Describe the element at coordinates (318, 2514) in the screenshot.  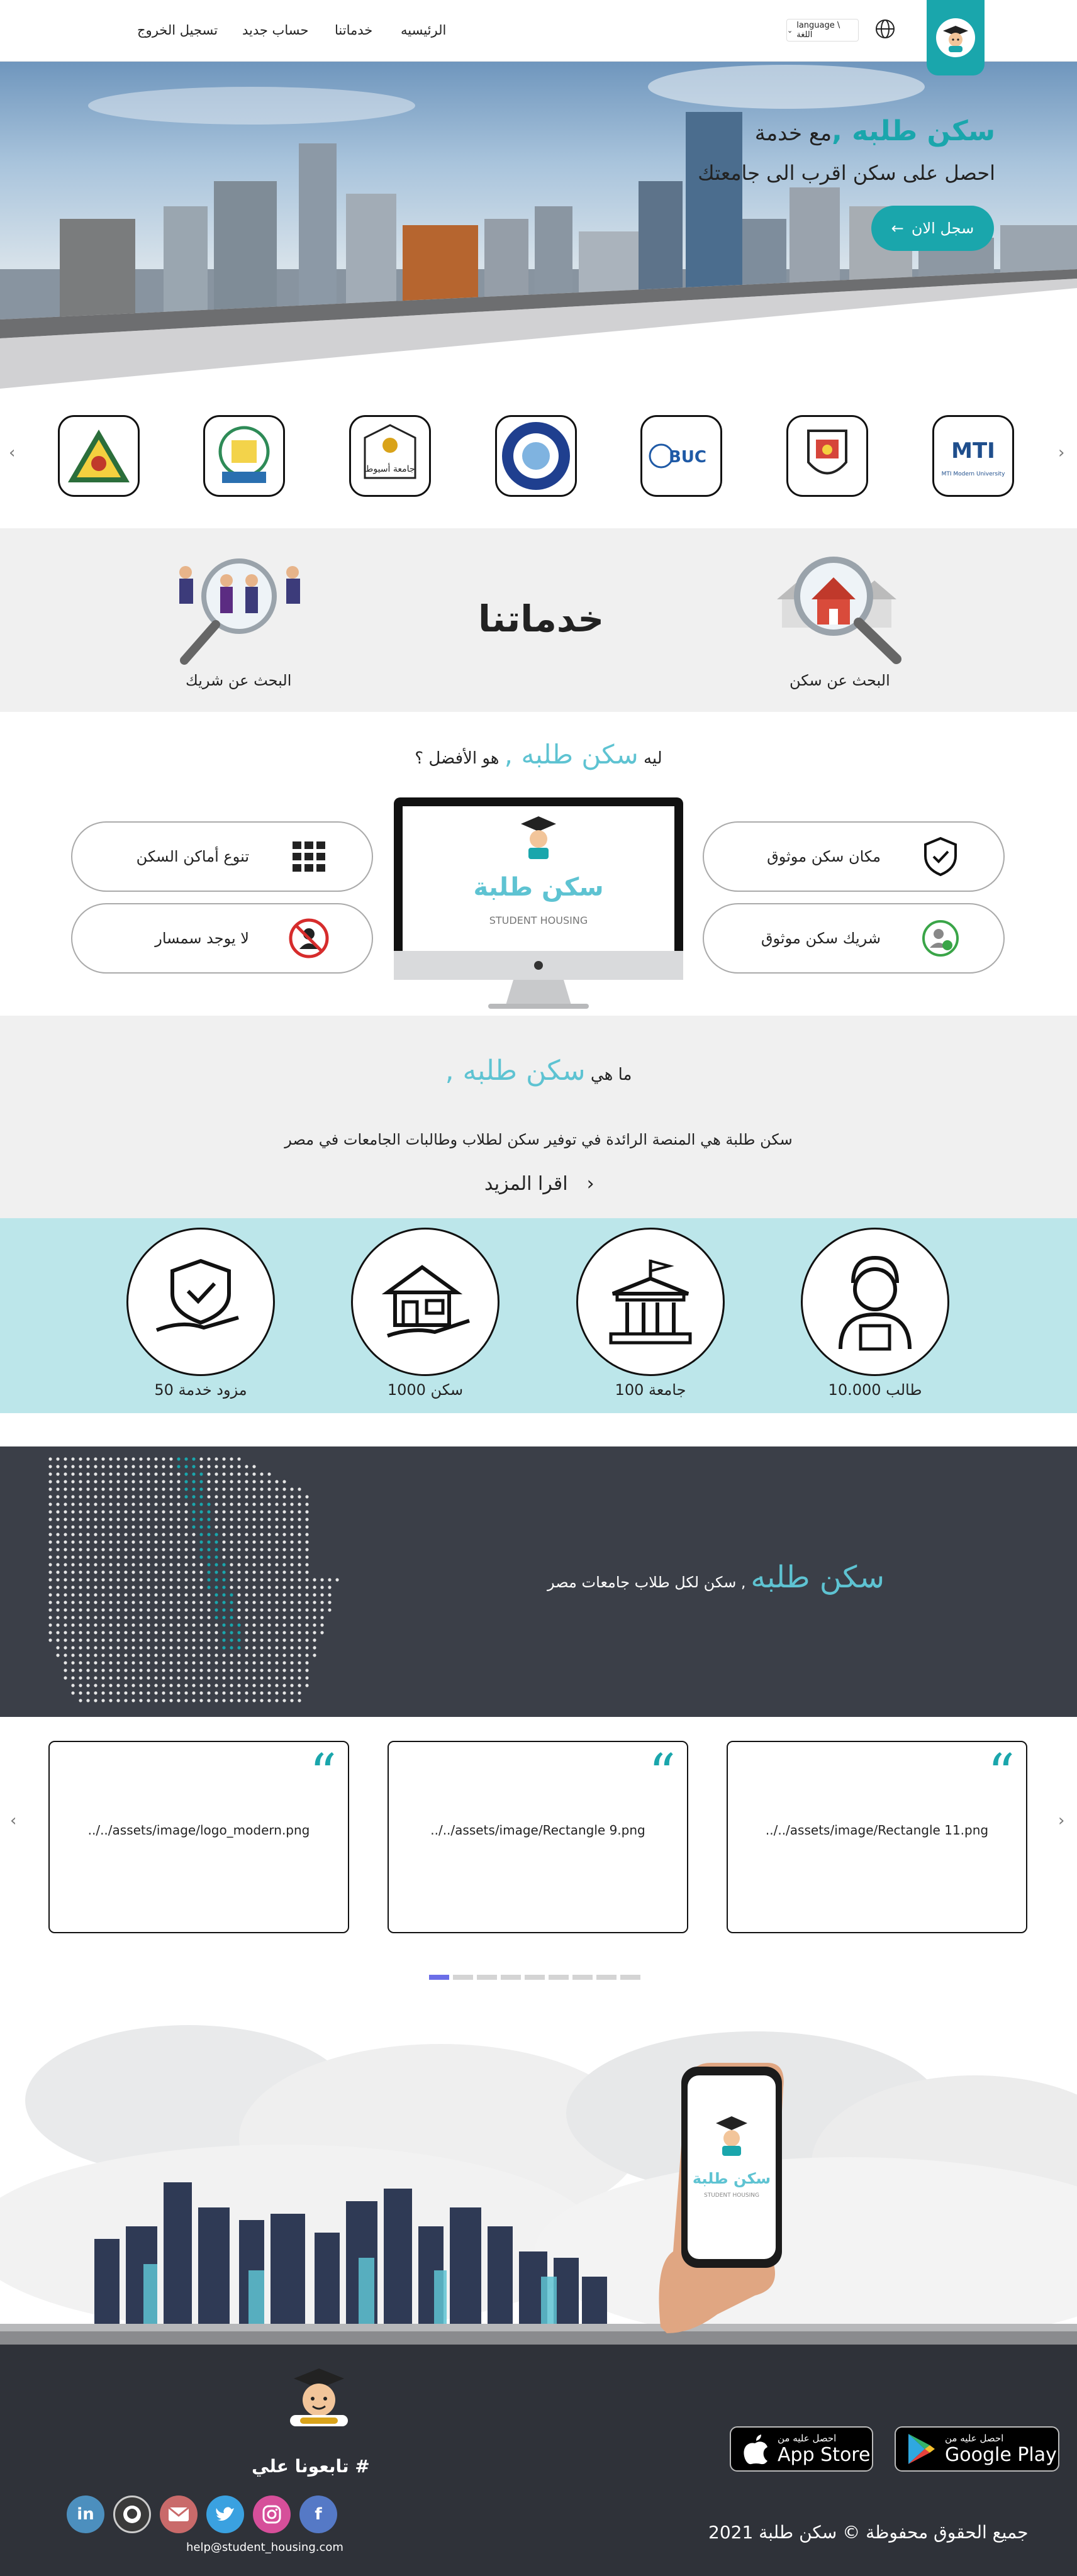
I see `facebook-icon: f` at that location.